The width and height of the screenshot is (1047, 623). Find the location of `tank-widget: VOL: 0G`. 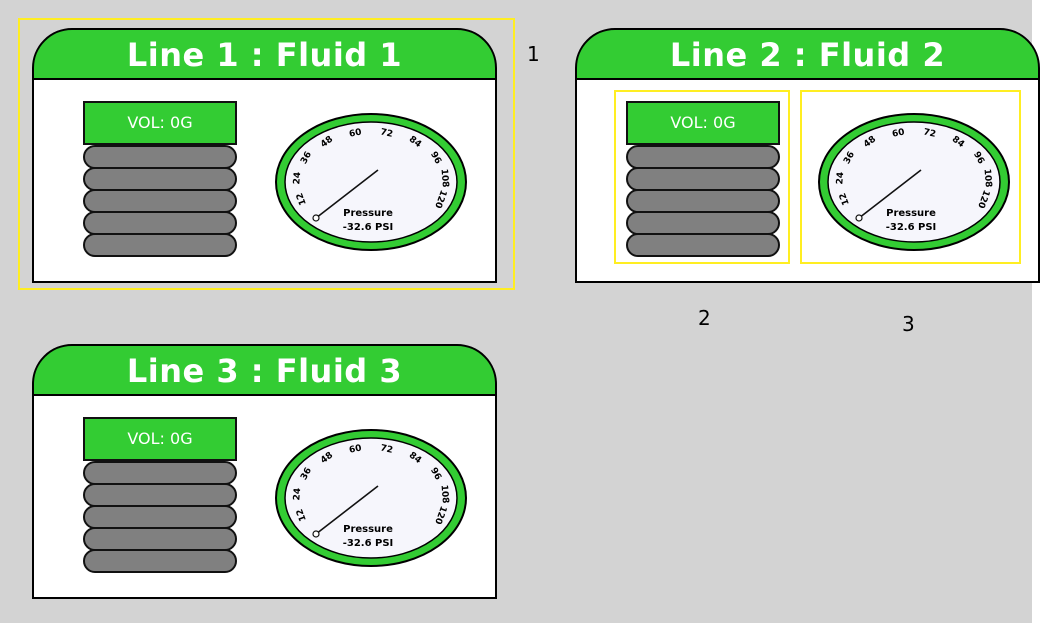

tank-widget: VOL: 0G is located at coordinates (160, 495).